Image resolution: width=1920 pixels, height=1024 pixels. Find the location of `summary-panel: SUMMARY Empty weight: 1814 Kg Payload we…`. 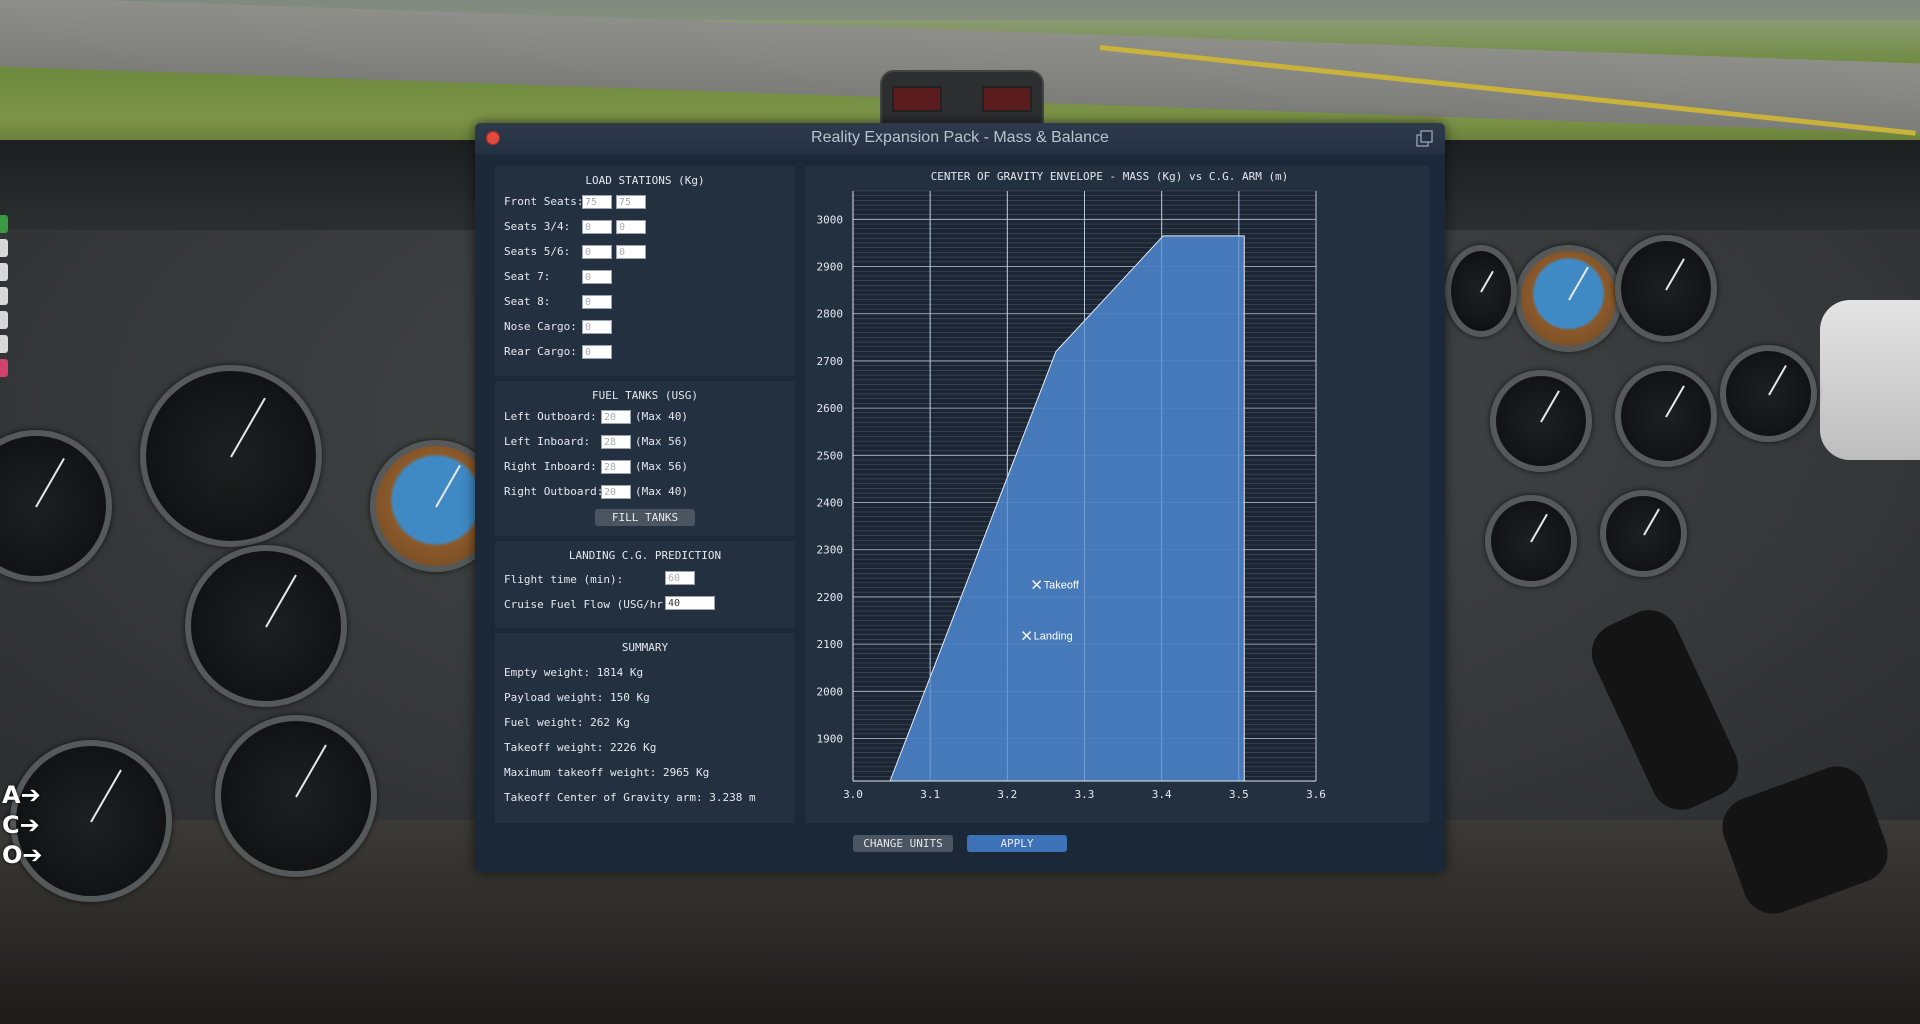

summary-panel: SUMMARY Empty weight: 1814 Kg Payload we… is located at coordinates (645, 728).